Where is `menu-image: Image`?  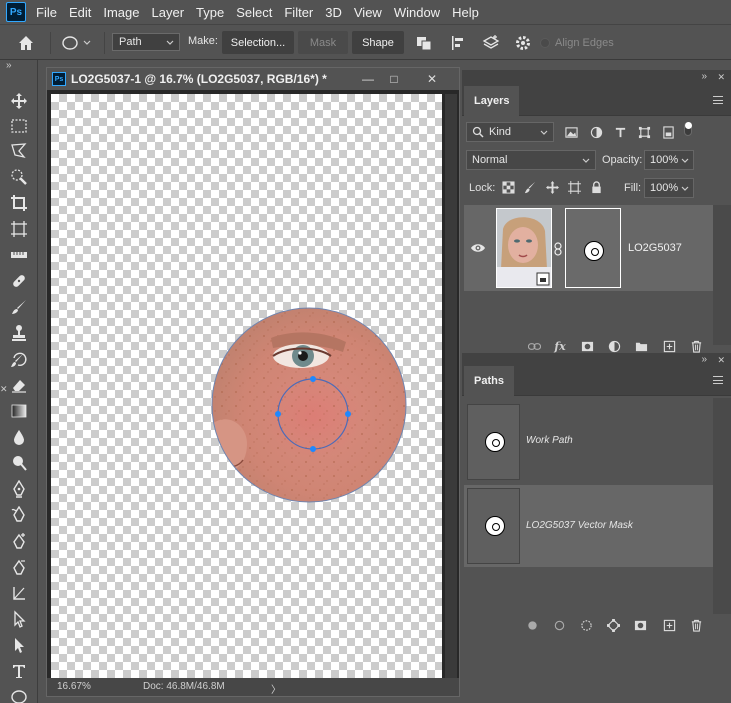
menu-image: Image is located at coordinates (121, 12).